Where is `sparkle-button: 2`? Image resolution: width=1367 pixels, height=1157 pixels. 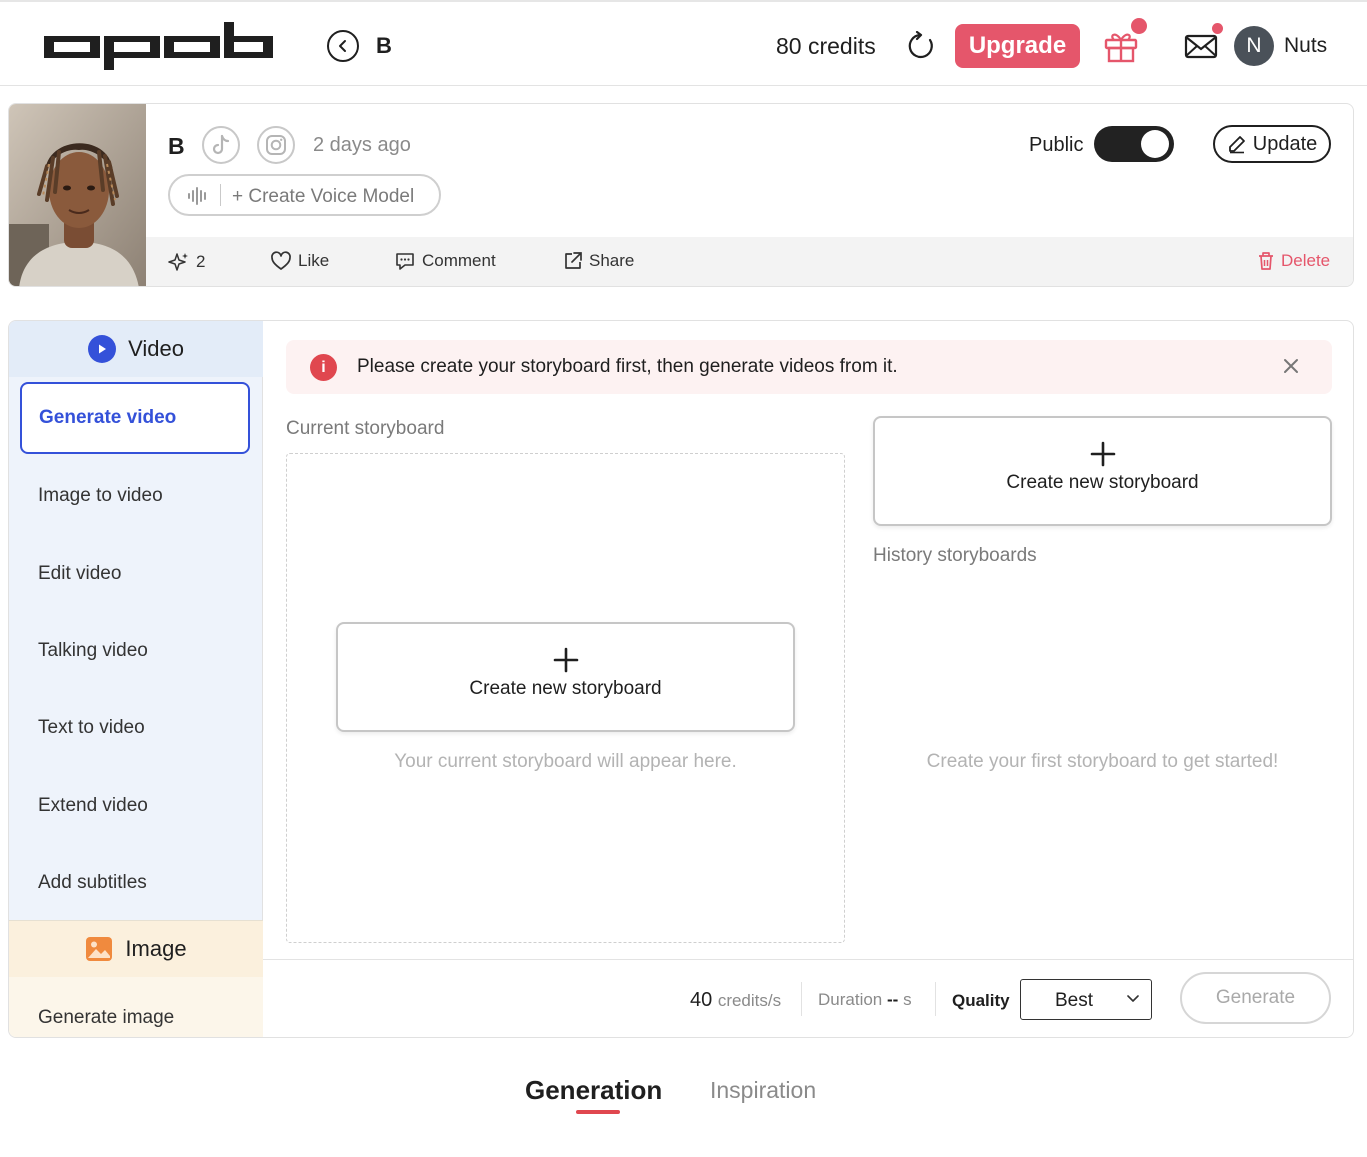 sparkle-button: 2 is located at coordinates (186, 262).